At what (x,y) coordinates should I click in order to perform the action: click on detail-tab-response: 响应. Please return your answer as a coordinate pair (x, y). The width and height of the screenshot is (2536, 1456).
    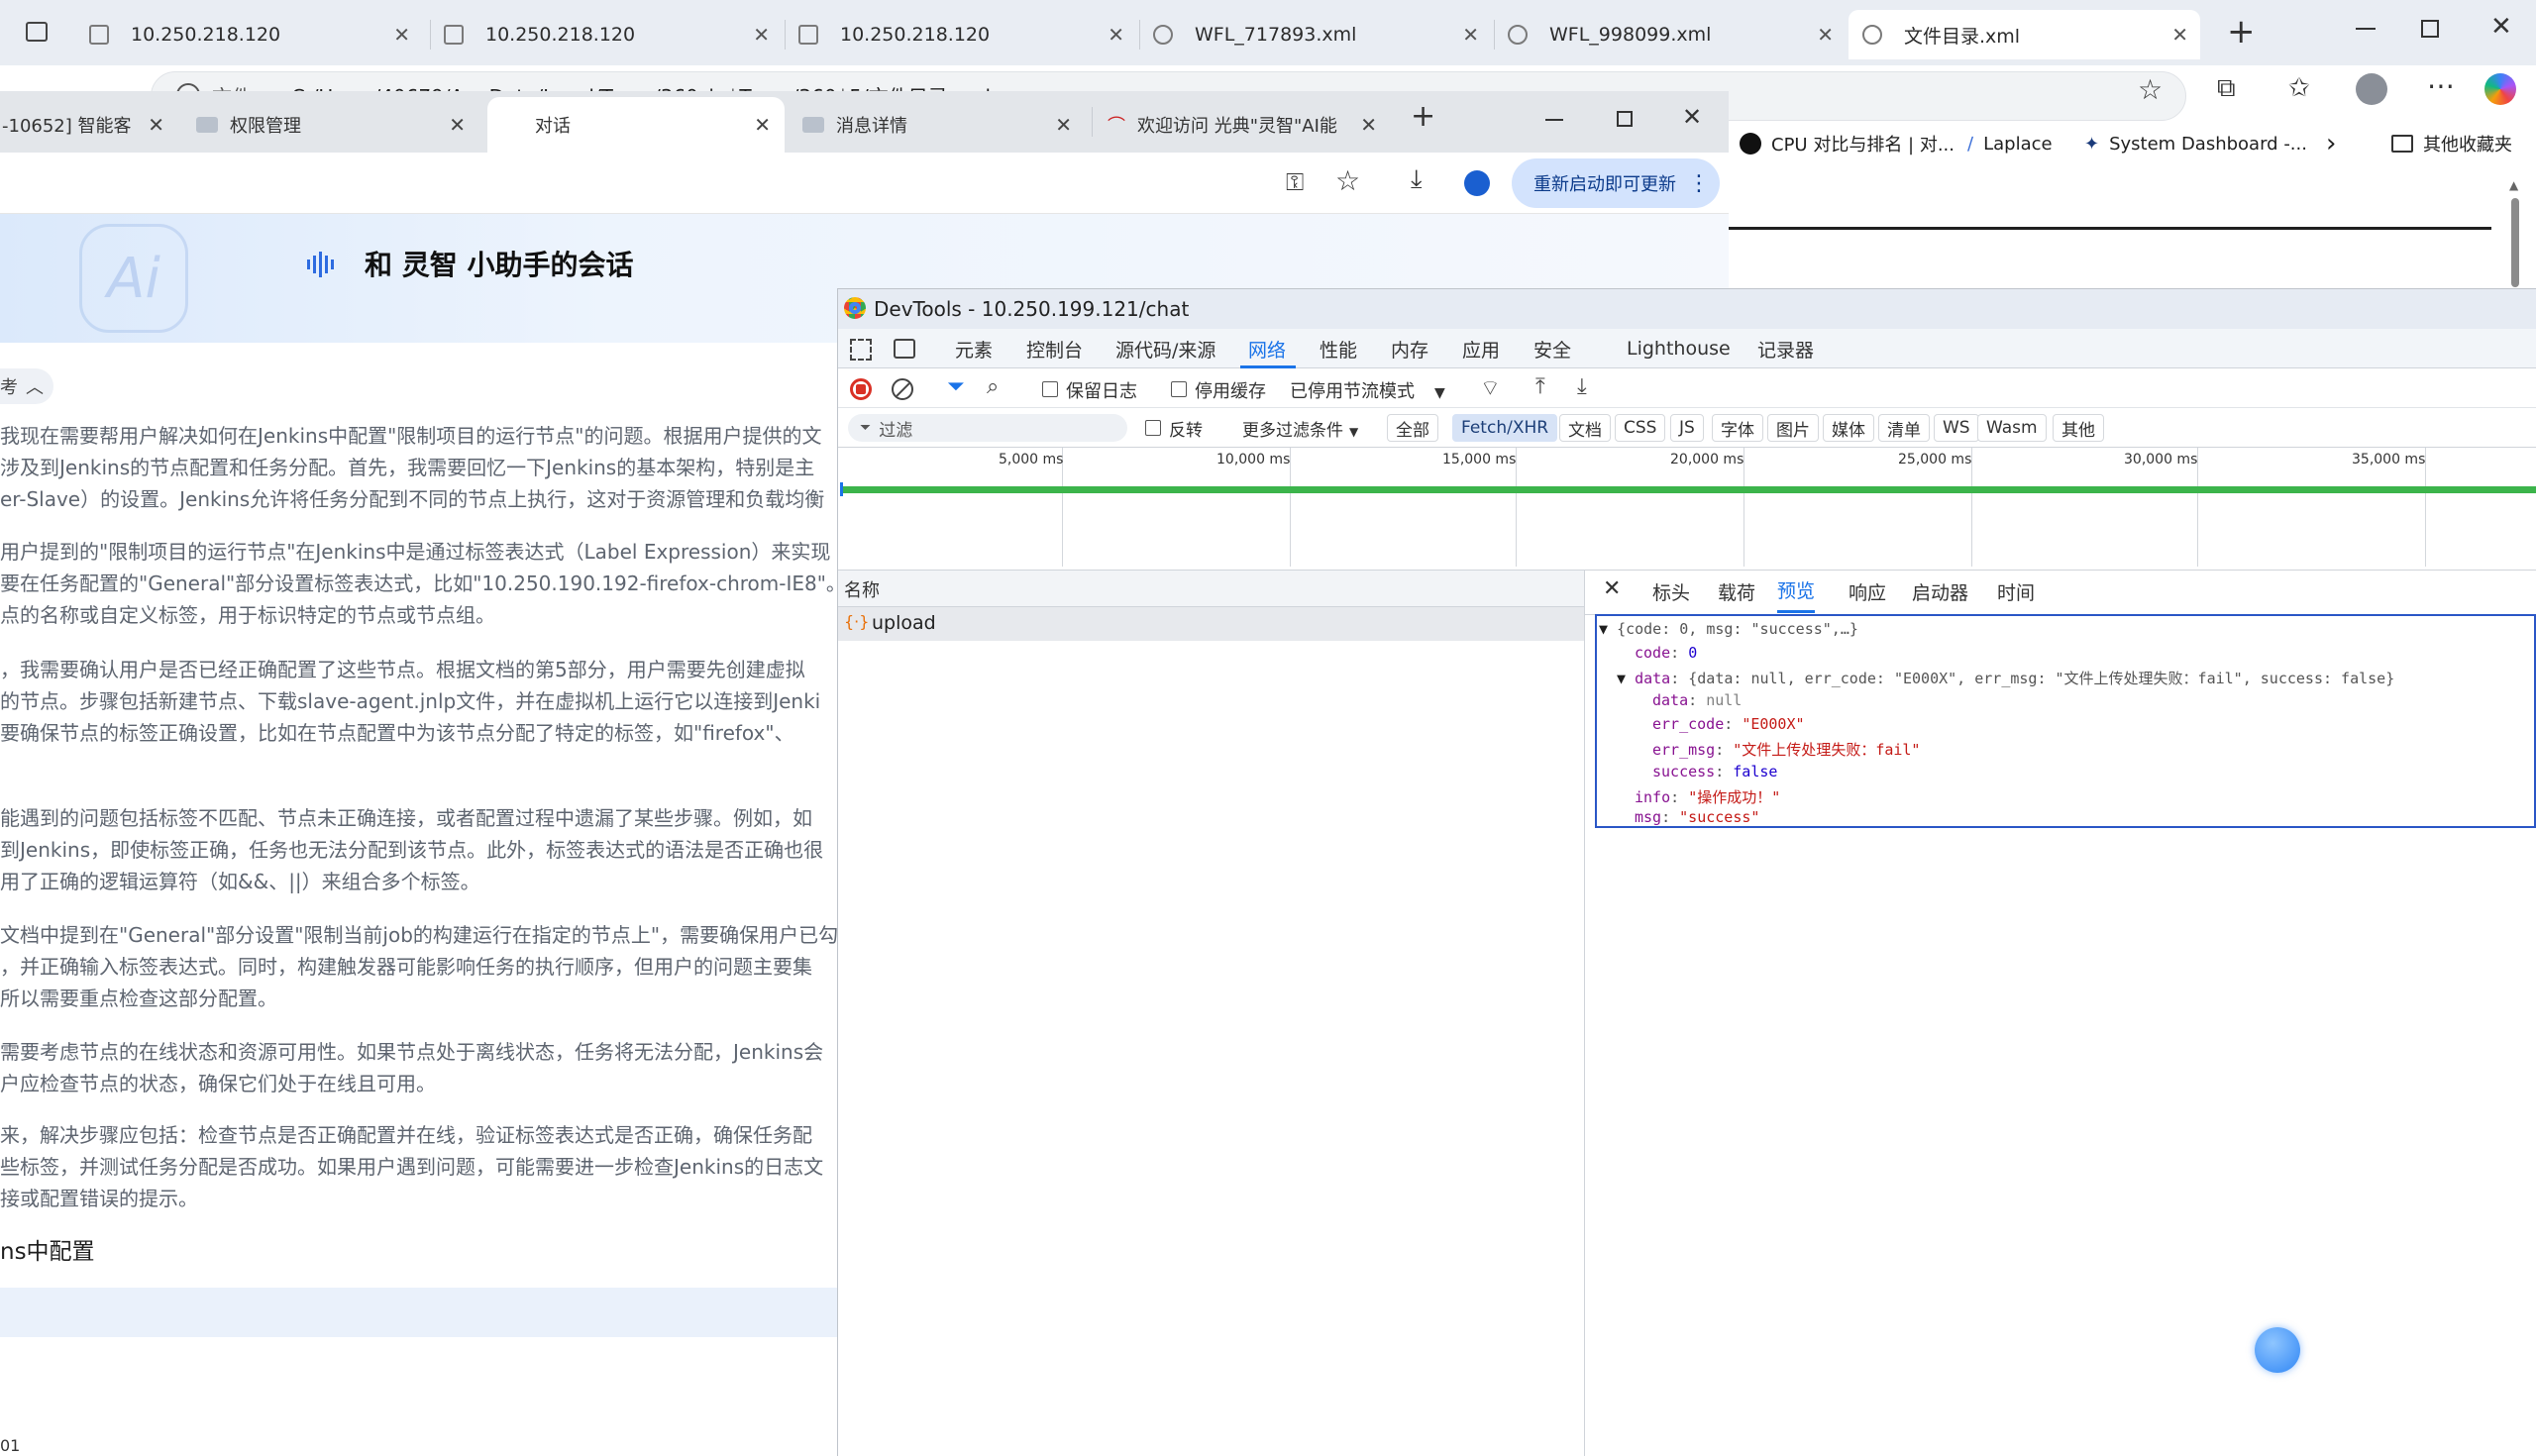
    Looking at the image, I should click on (1867, 591).